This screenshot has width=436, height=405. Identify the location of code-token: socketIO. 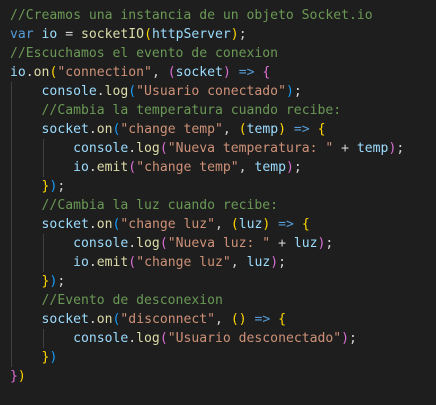
(112, 34).